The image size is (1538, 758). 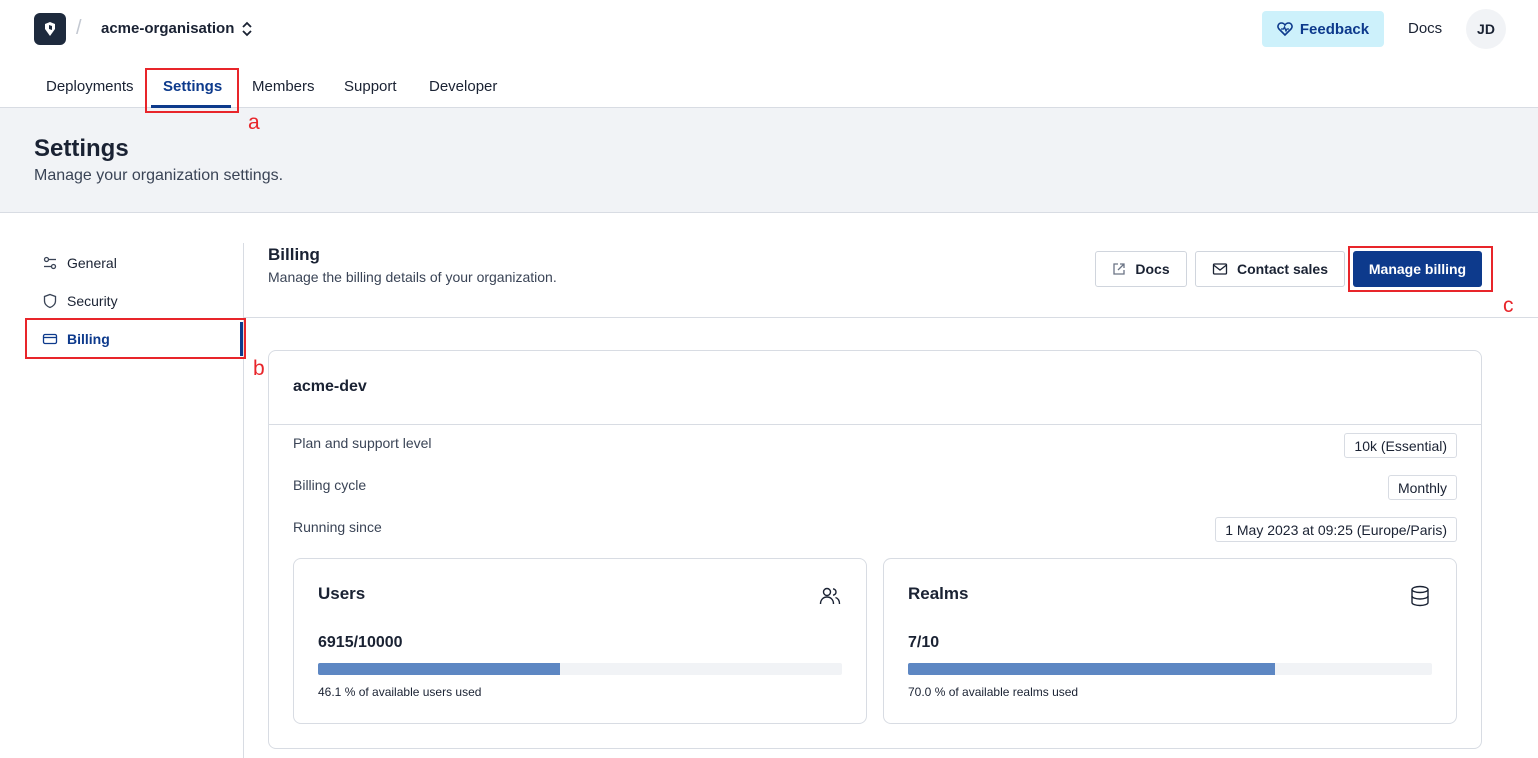 What do you see at coordinates (891, 317) in the screenshot?
I see `section-divider` at bounding box center [891, 317].